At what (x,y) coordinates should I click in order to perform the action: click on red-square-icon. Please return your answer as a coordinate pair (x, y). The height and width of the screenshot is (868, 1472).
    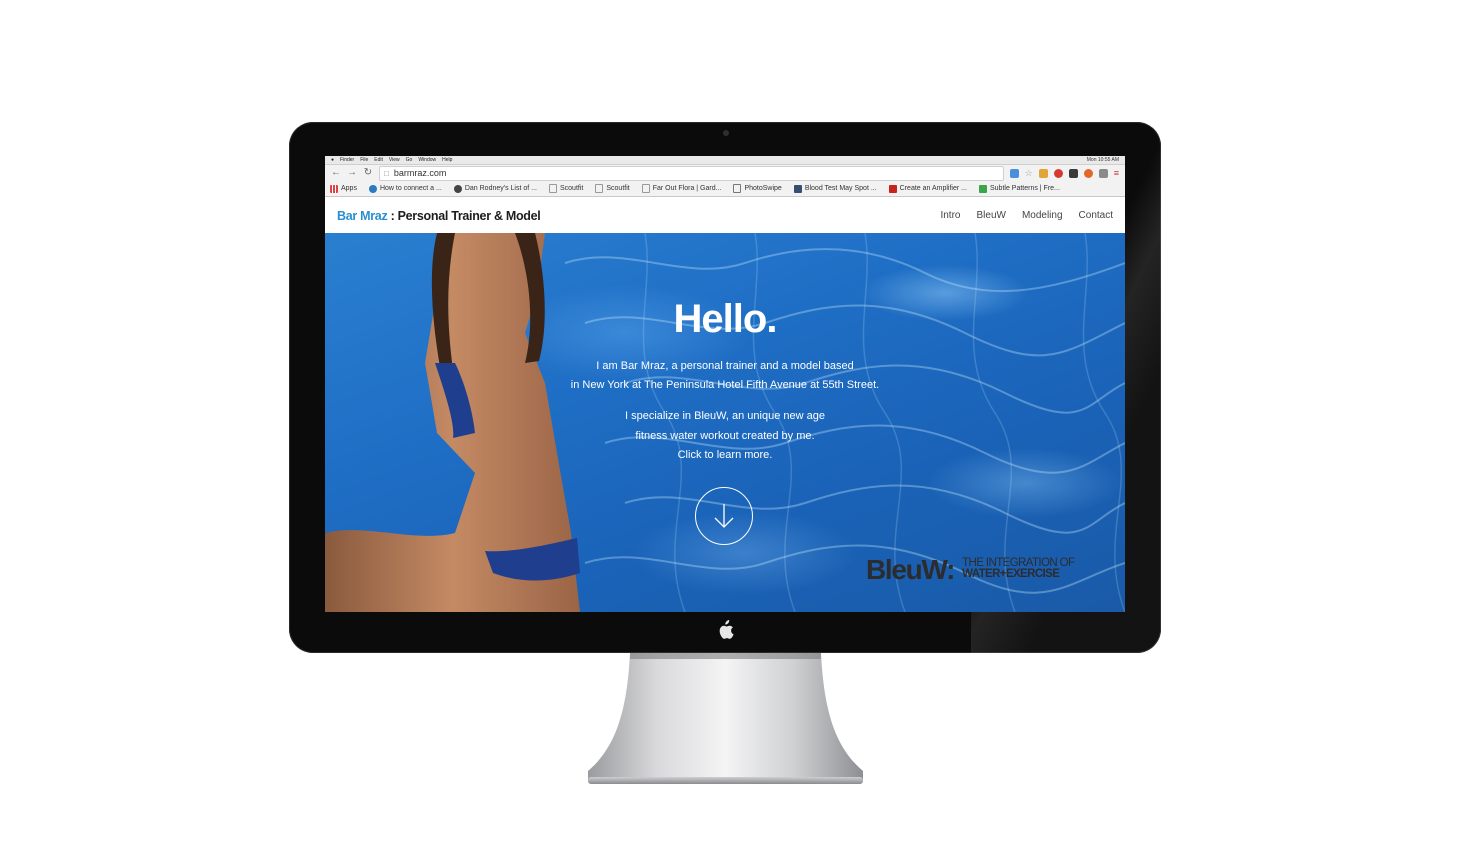
    Looking at the image, I should click on (892, 188).